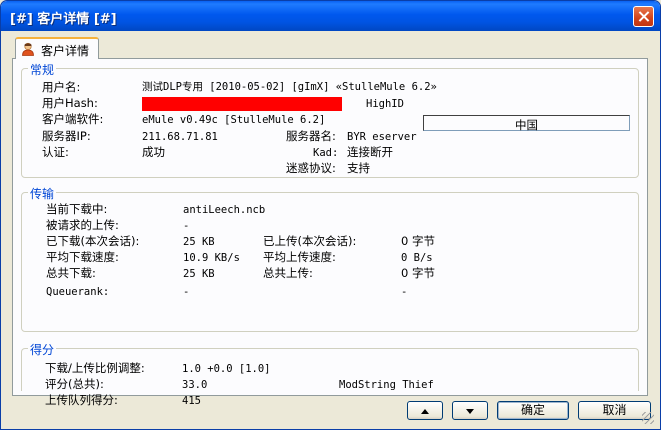  Describe the element at coordinates (288, 273) in the screenshot. I see `total-upload-label: 总共上传:` at that location.